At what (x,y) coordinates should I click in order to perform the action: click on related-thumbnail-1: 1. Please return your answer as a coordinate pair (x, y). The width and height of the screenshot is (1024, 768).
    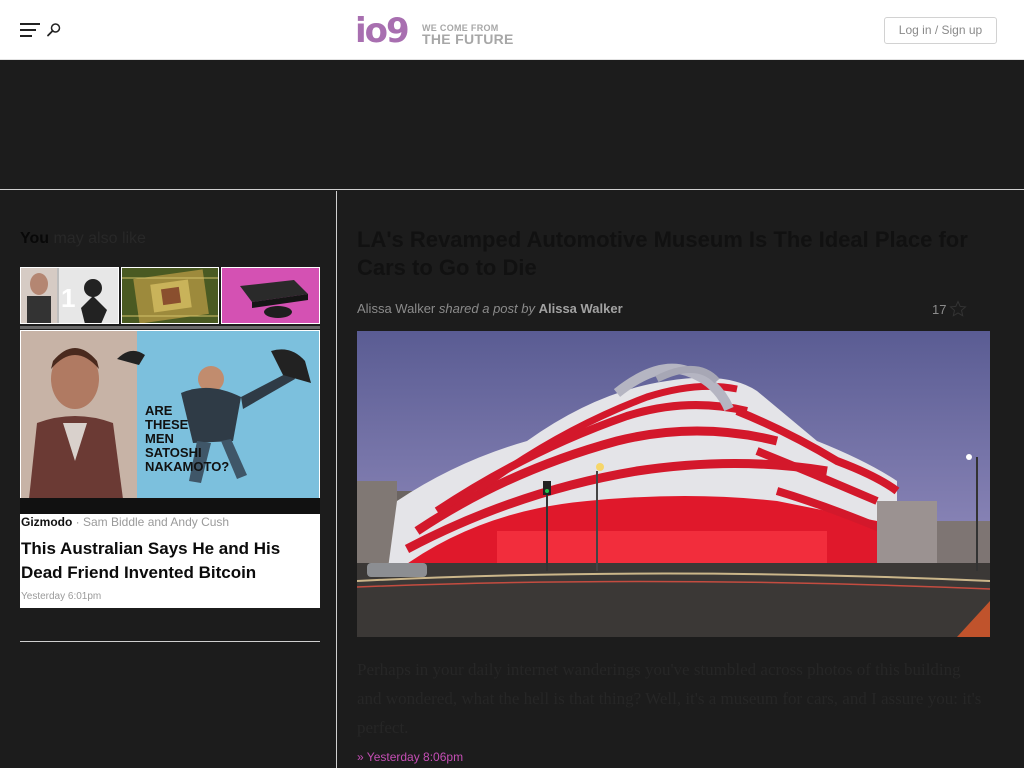
    Looking at the image, I should click on (69, 295).